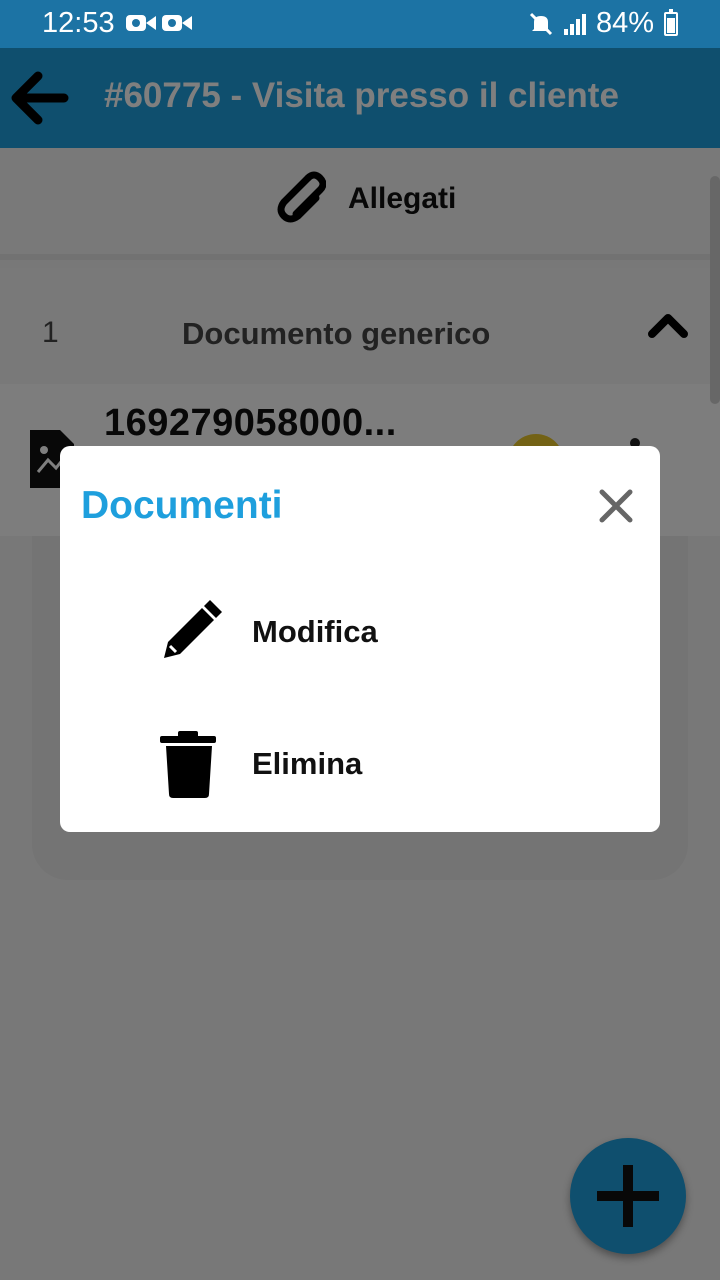 This screenshot has width=720, height=1280. Describe the element at coordinates (193, 629) in the screenshot. I see `pencil-icon` at that location.